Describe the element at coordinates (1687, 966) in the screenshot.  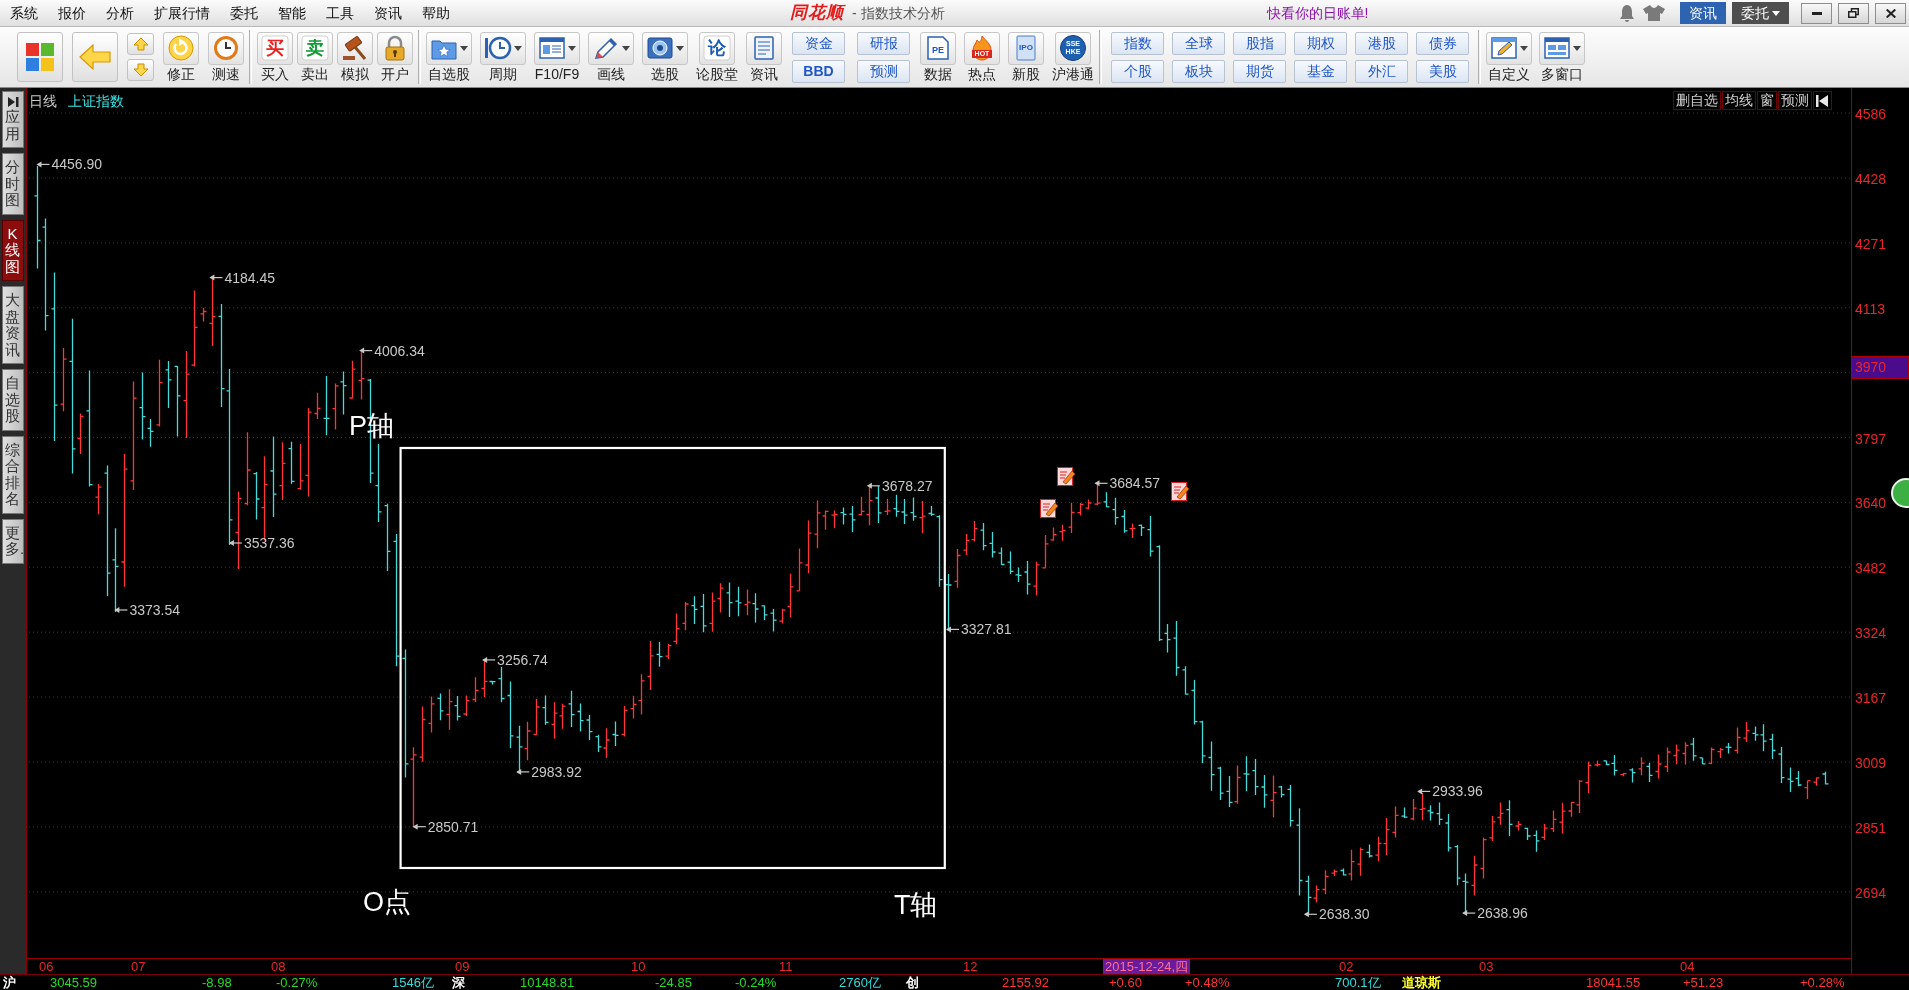
I see `month-label: 04` at that location.